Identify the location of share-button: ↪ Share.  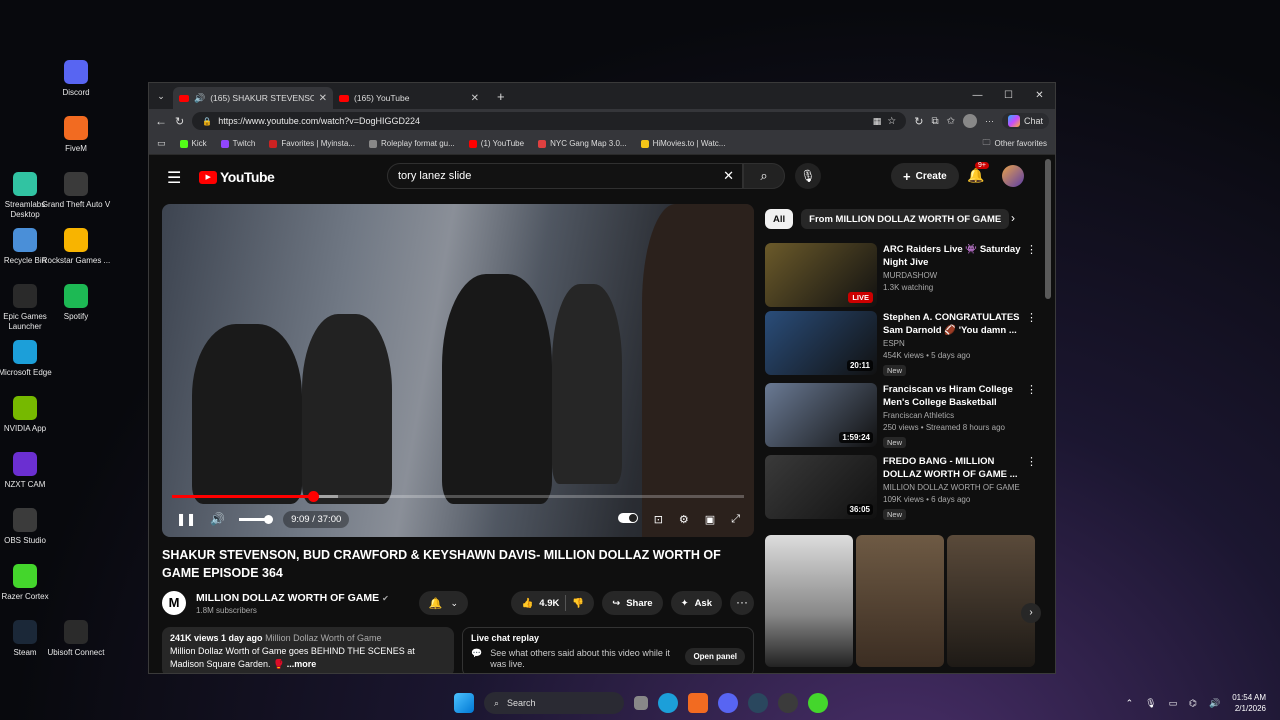
(632, 603).